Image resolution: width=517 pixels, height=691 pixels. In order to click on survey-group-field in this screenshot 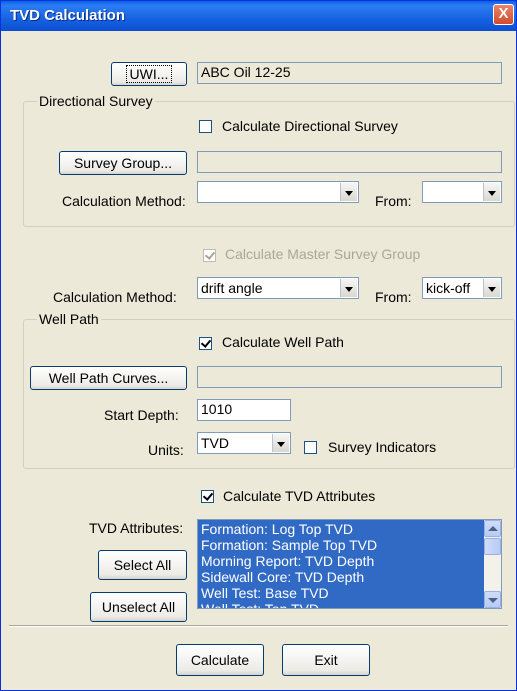, I will do `click(349, 162)`.